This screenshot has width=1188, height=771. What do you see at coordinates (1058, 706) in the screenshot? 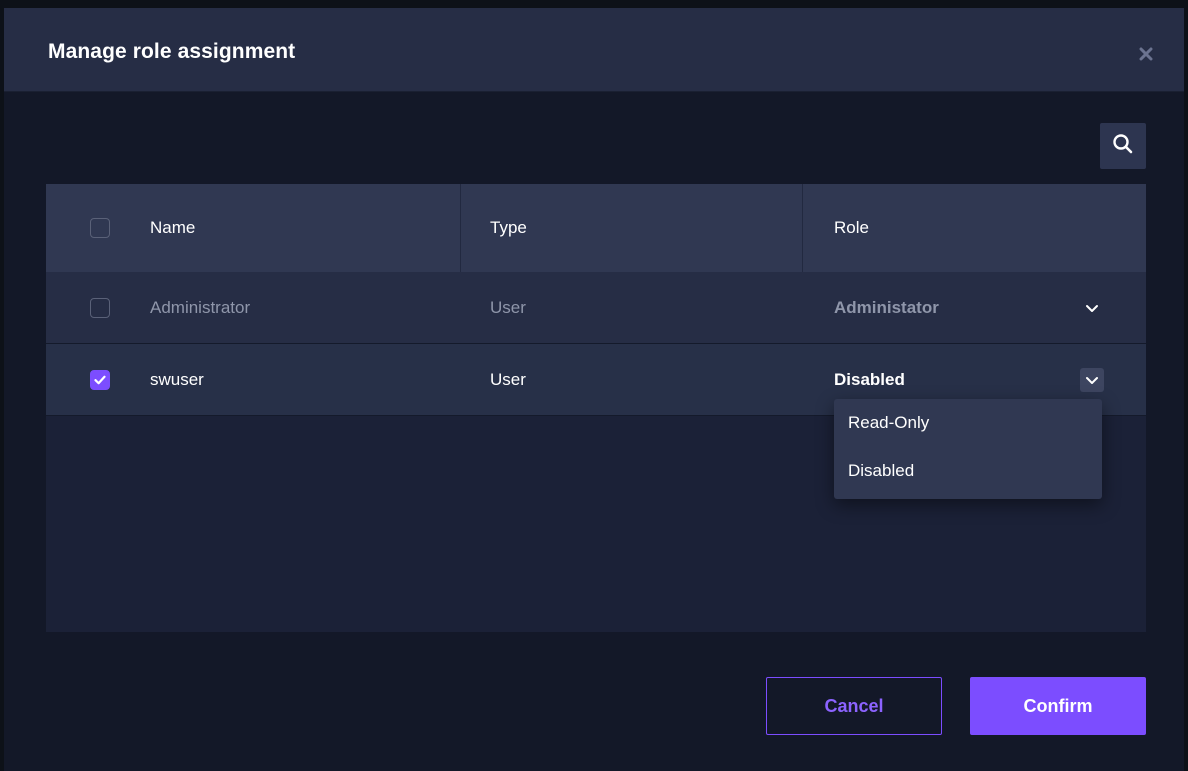
I see `confirm-button: Confirm` at bounding box center [1058, 706].